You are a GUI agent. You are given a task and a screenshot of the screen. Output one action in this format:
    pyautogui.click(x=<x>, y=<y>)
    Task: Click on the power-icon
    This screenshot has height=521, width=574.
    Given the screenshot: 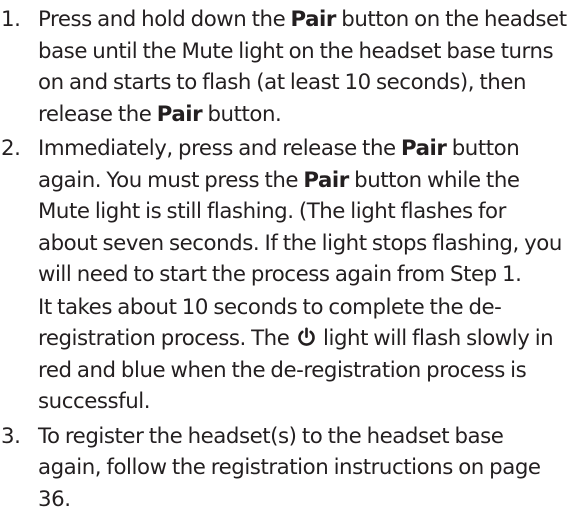 What is the action you would take?
    pyautogui.click(x=306, y=337)
    